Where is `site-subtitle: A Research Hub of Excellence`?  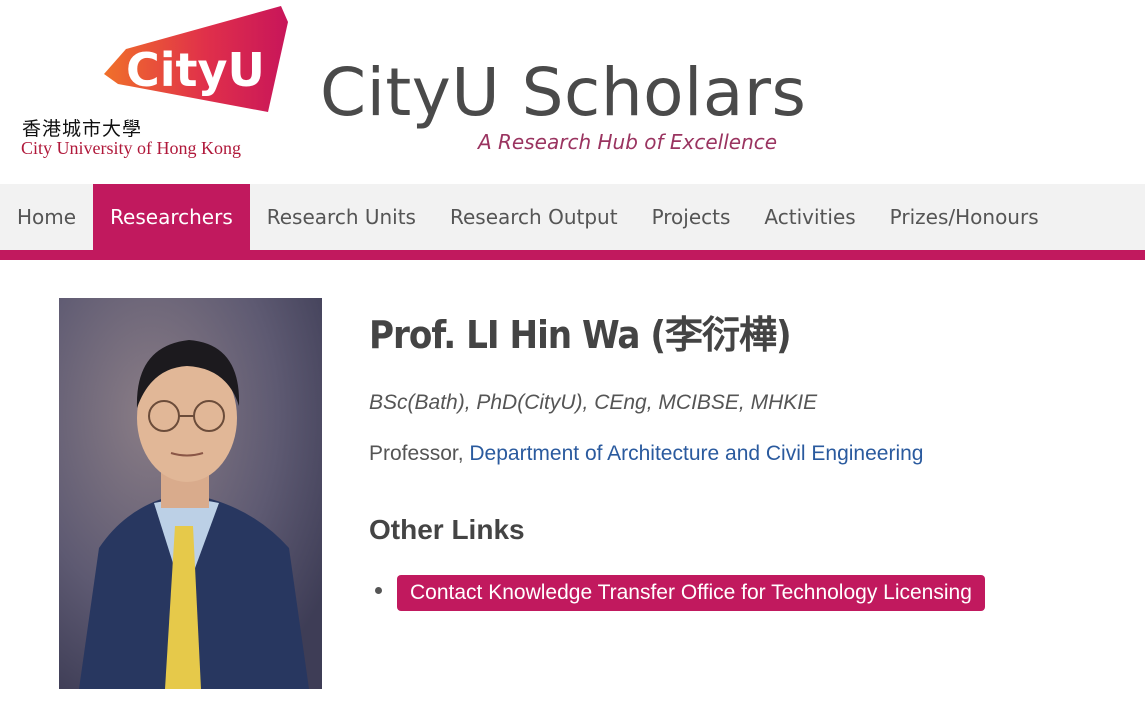 site-subtitle: A Research Hub of Excellence is located at coordinates (628, 142).